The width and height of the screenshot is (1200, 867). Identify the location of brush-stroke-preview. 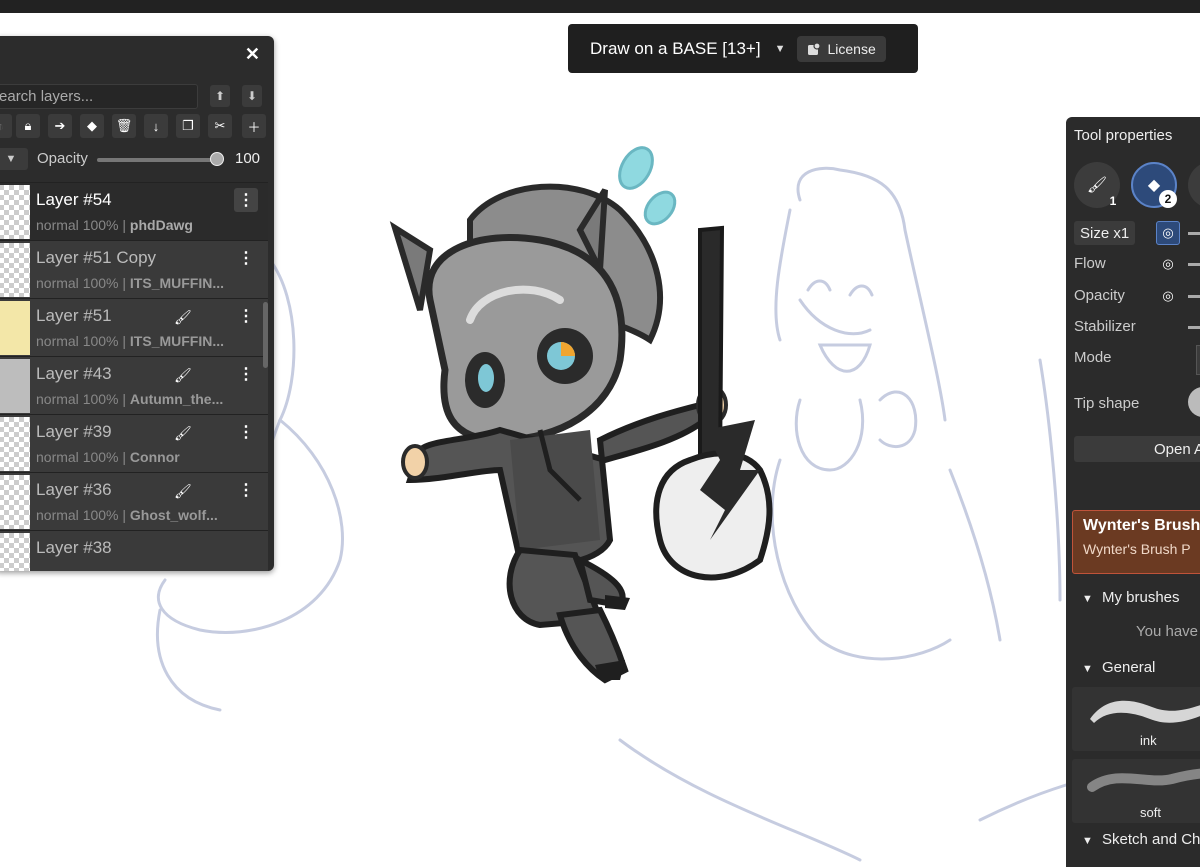
(1143, 780).